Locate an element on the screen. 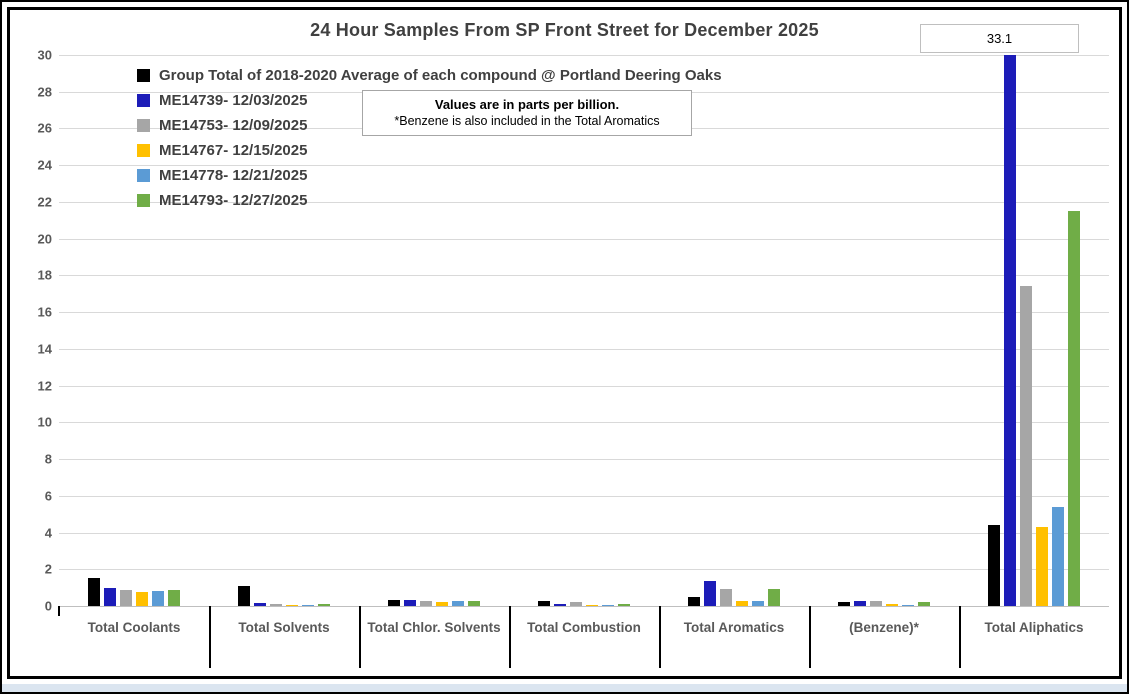 The image size is (1129, 694). legend-label: ME14753- 12/09/2025 is located at coordinates (233, 125).